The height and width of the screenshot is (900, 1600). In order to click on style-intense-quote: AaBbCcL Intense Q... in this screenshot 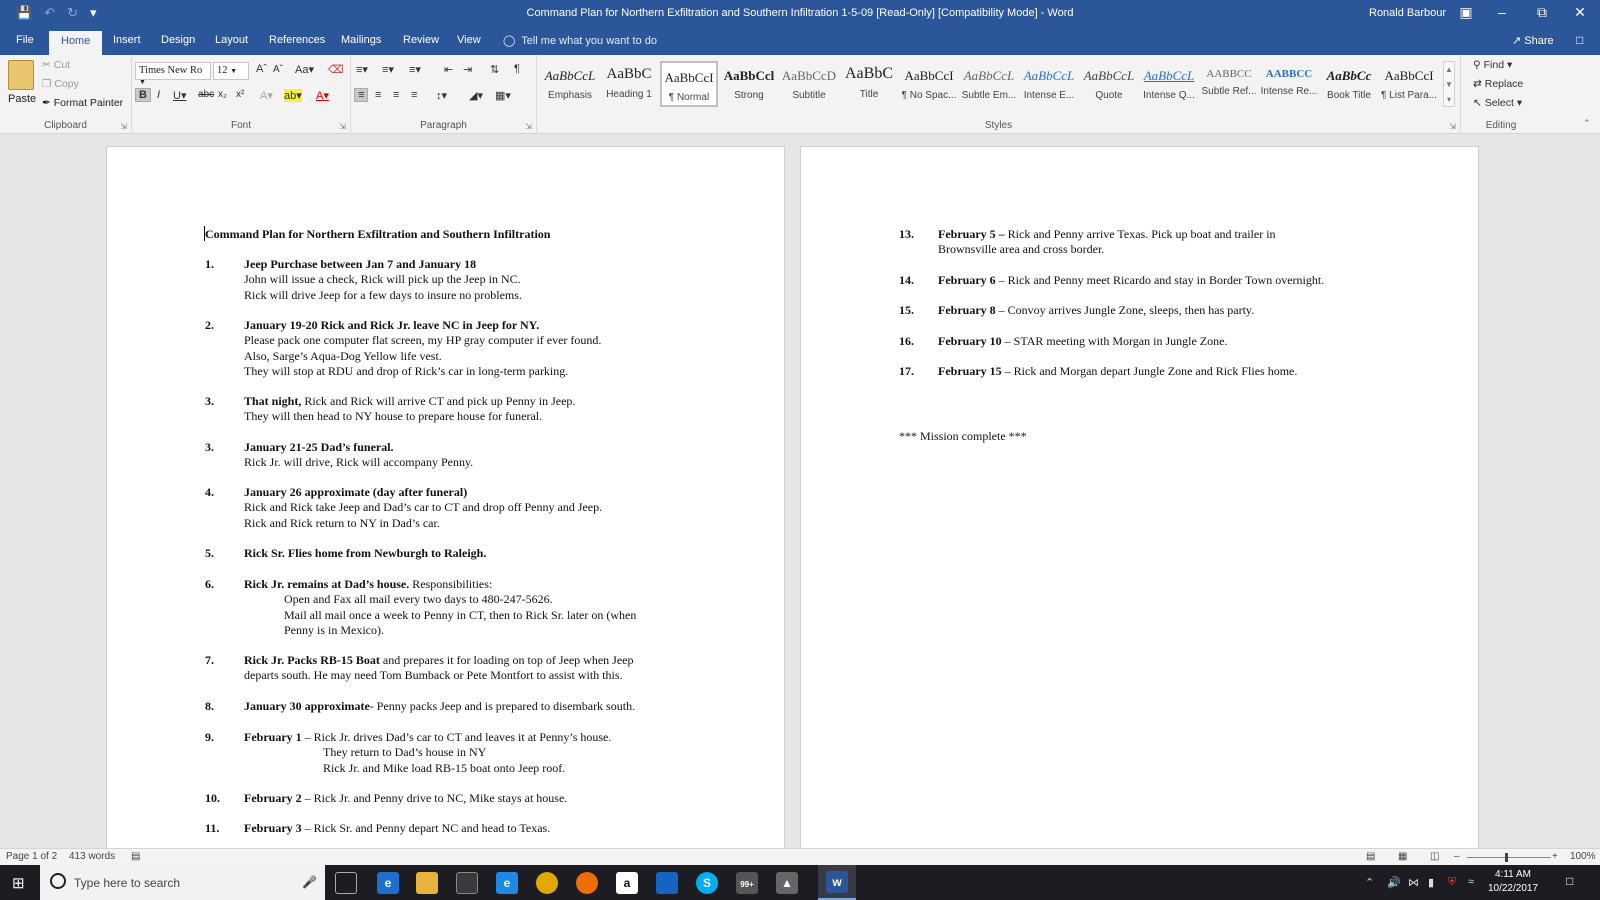, I will do `click(1169, 84)`.